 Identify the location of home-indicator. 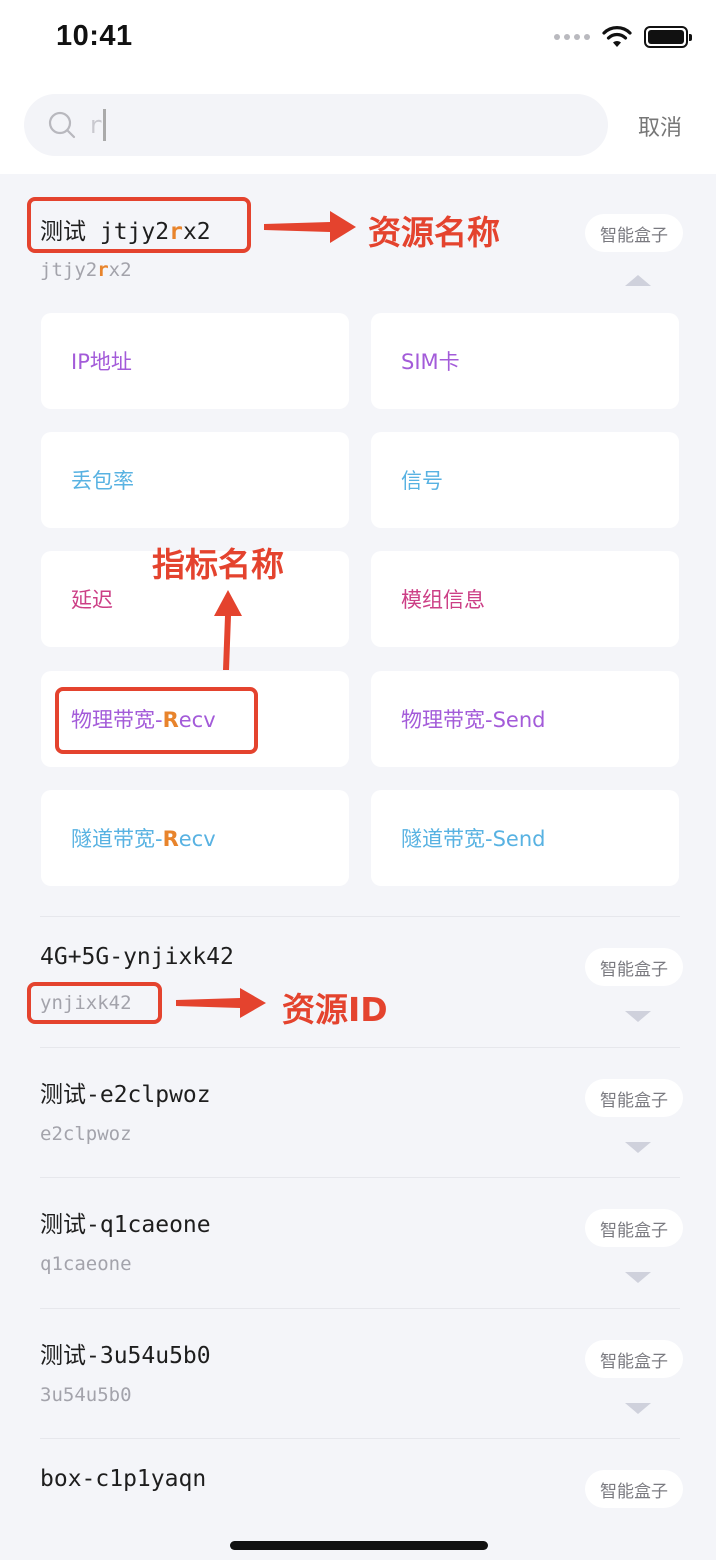
(359, 1545).